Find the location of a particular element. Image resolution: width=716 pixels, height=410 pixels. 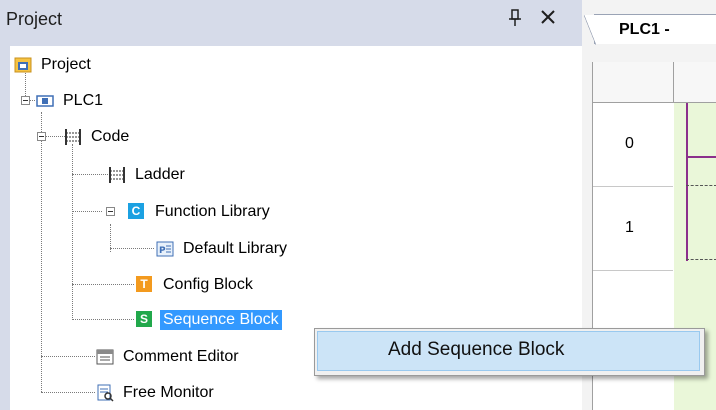

tree-item-default-library: P Default Library is located at coordinates (223, 249).